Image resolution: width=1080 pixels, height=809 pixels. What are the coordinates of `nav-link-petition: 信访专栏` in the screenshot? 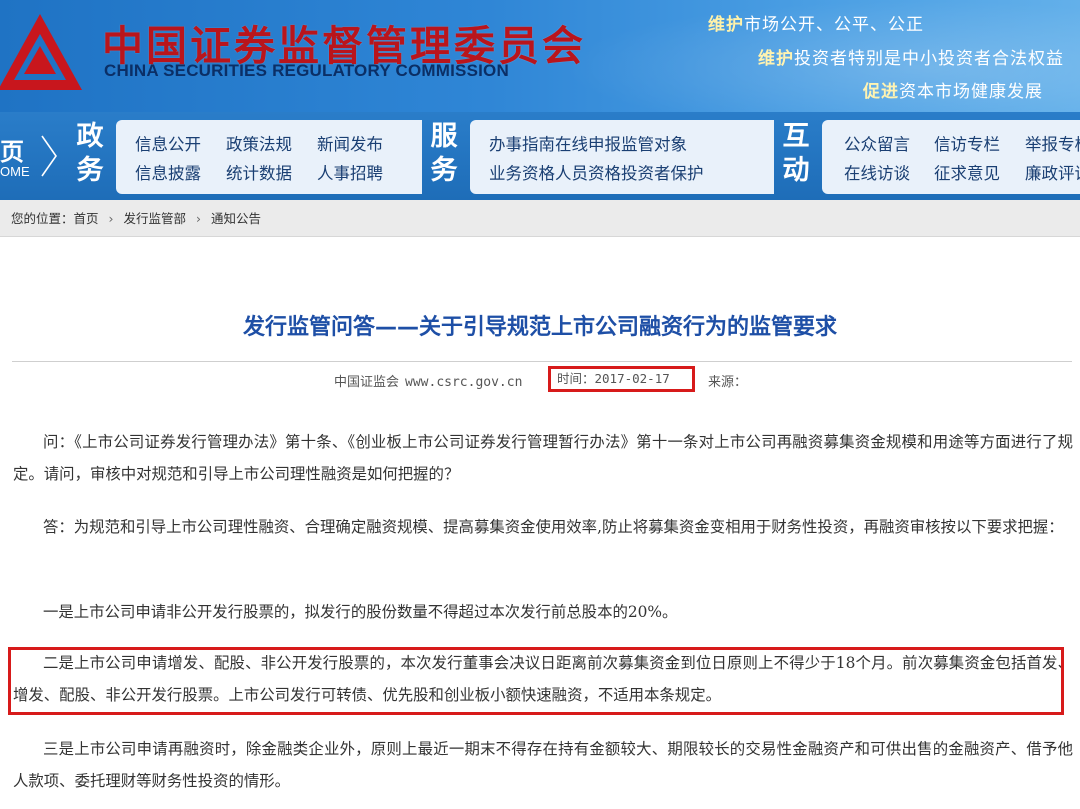 It's located at (967, 143).